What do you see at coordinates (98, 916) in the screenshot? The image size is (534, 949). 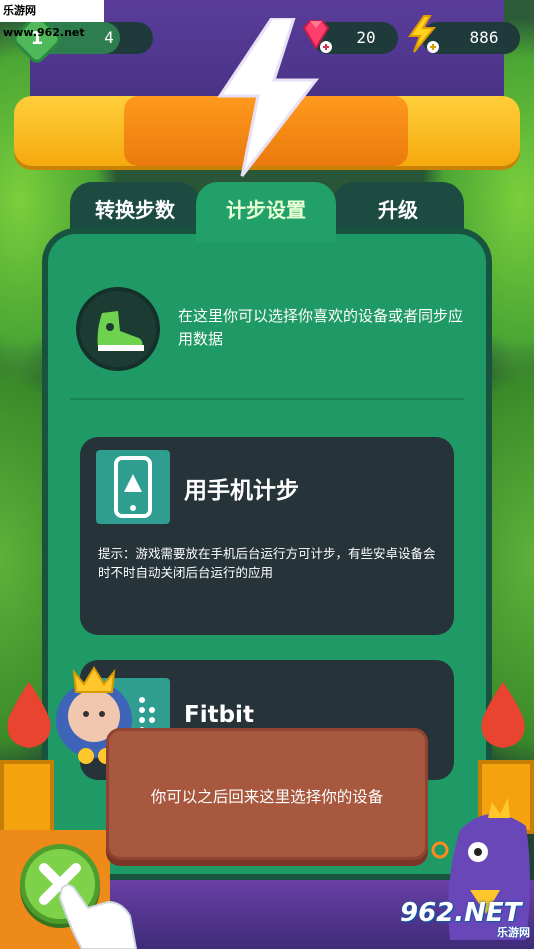 I see `pointer-hand-icon` at bounding box center [98, 916].